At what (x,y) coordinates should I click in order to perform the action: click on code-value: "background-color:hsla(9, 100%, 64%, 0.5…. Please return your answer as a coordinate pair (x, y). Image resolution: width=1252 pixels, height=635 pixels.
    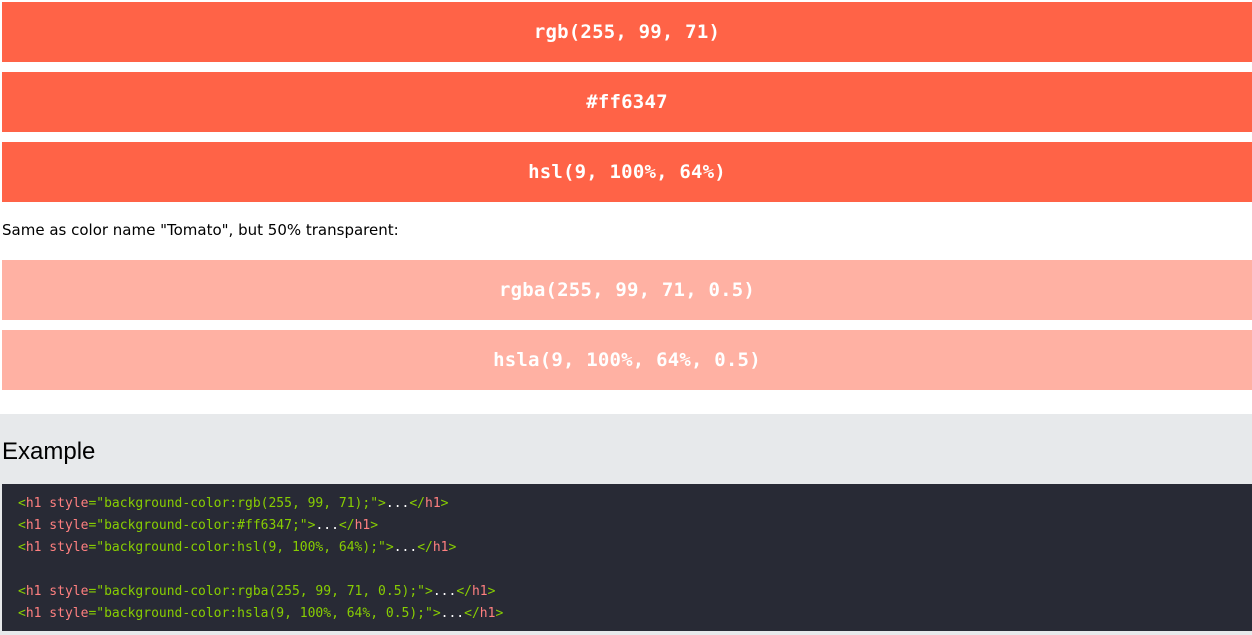
    Looking at the image, I should click on (264, 613).